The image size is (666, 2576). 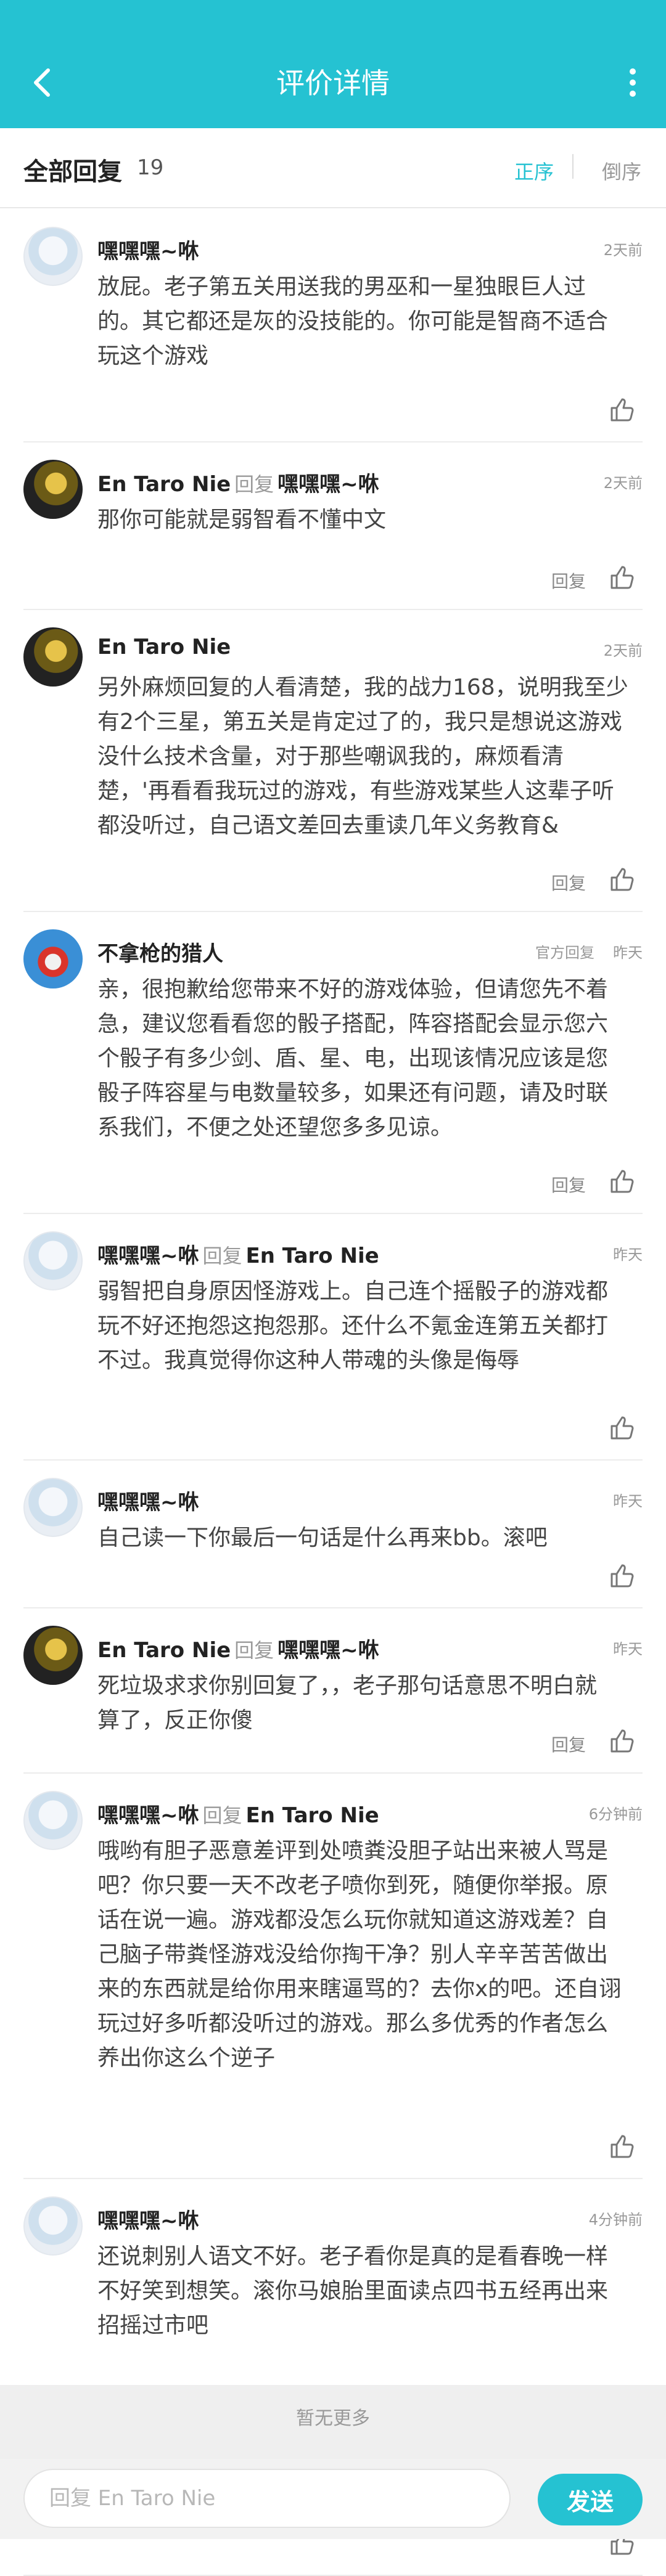 I want to click on reply-content: 死垃圾求求你别回复了，，老子那句话意思不明白就 算了，反正你傻, so click(x=348, y=1703).